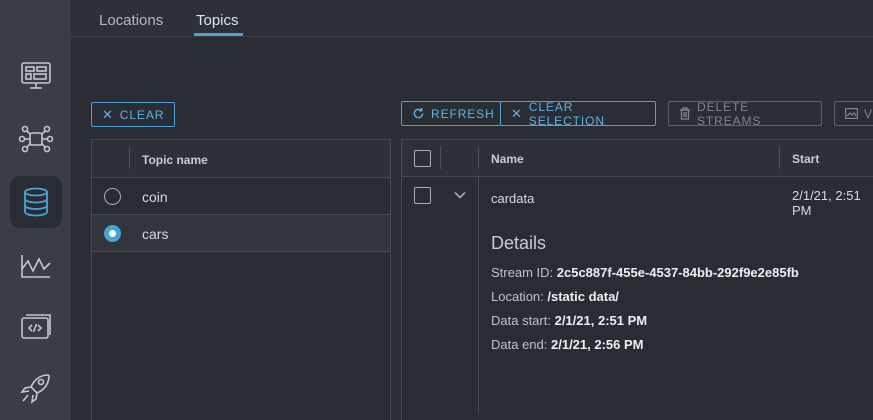  I want to click on sidebar, so click(35, 210).